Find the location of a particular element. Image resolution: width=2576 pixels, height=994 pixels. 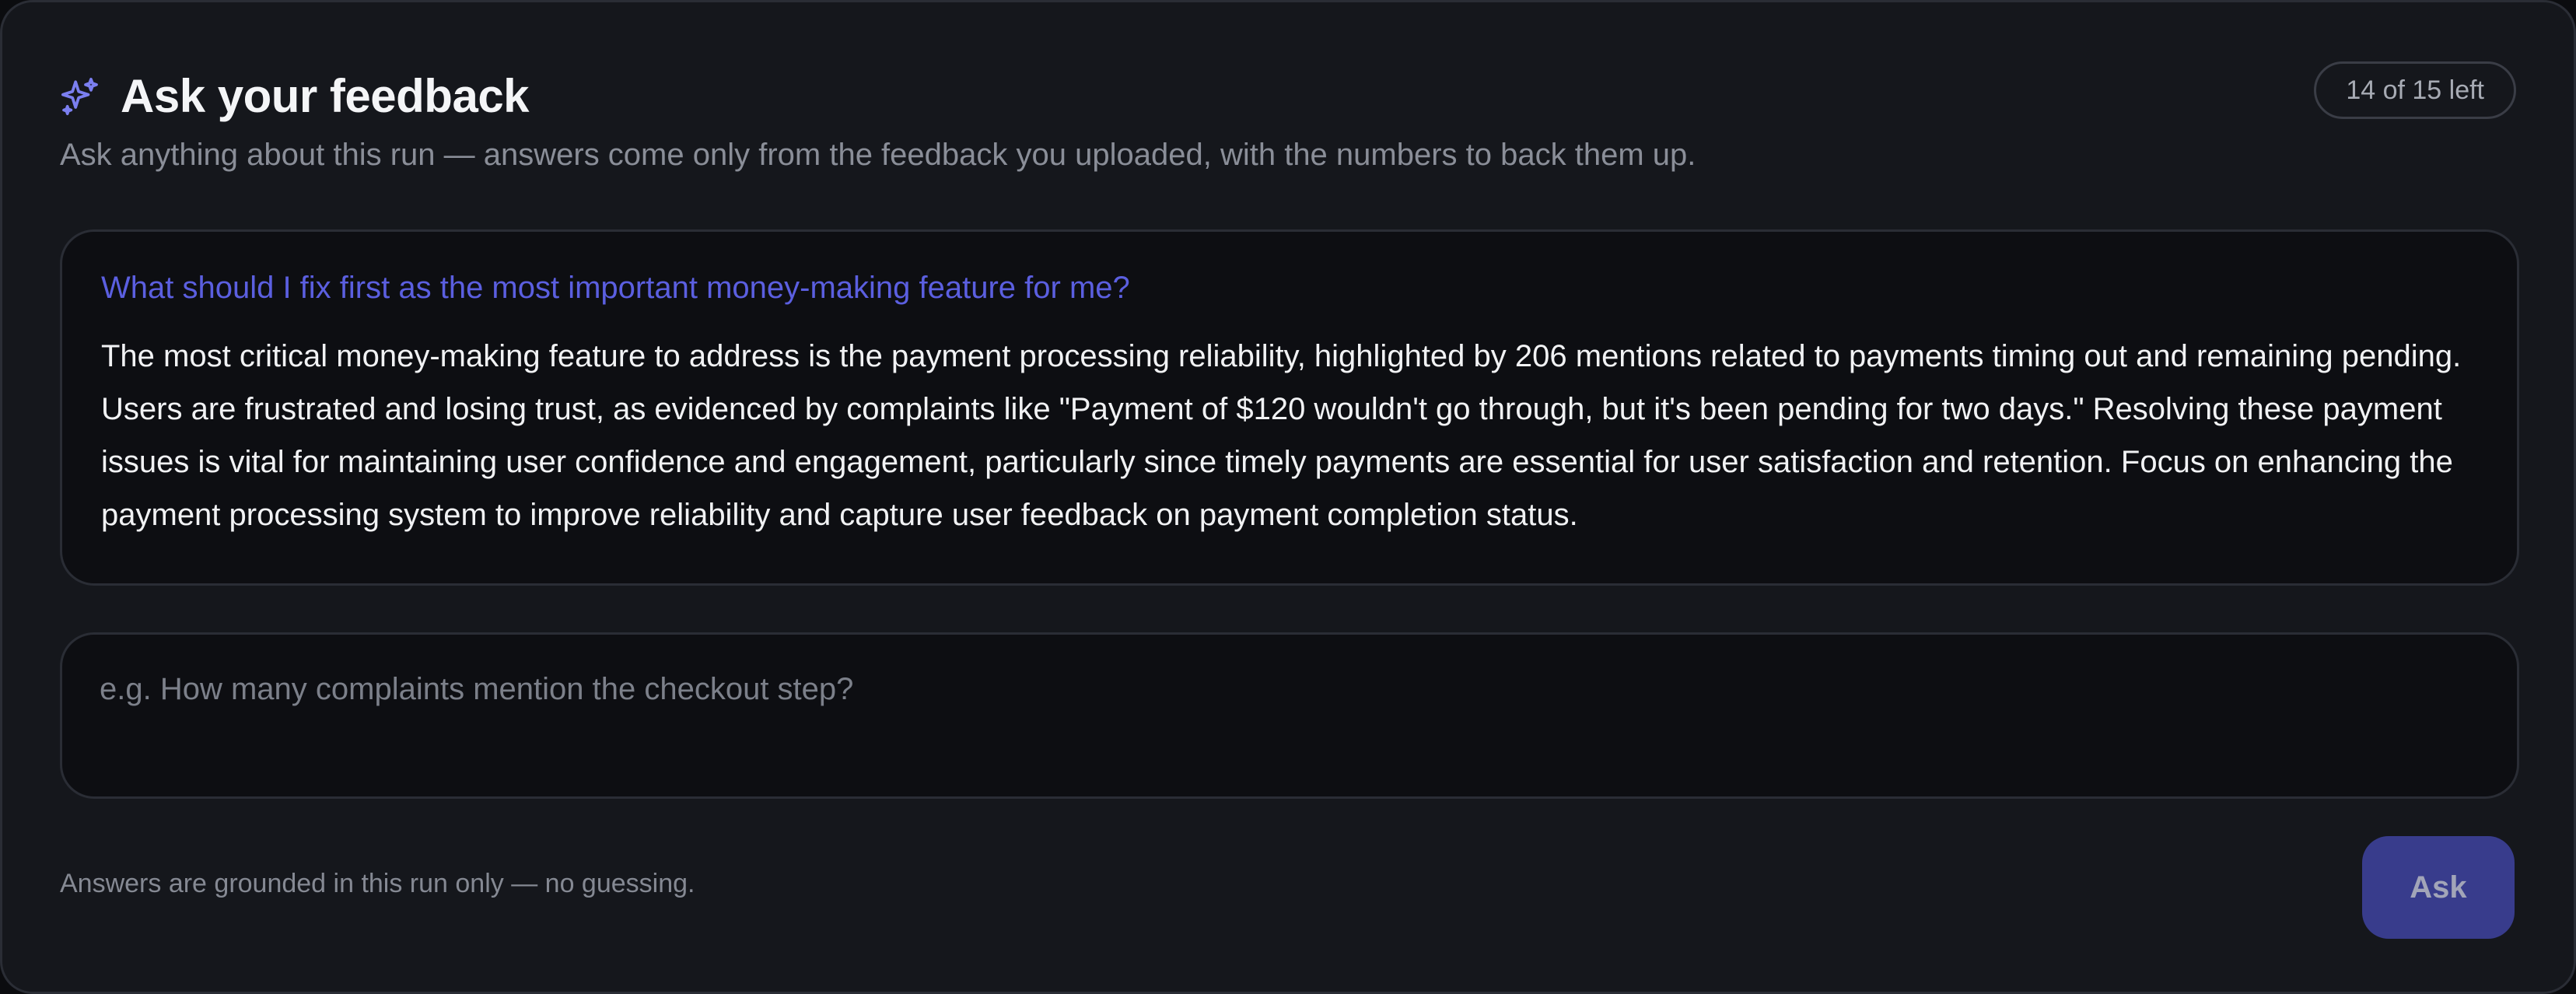

panel-header: Ask your feedback is located at coordinates (294, 96).